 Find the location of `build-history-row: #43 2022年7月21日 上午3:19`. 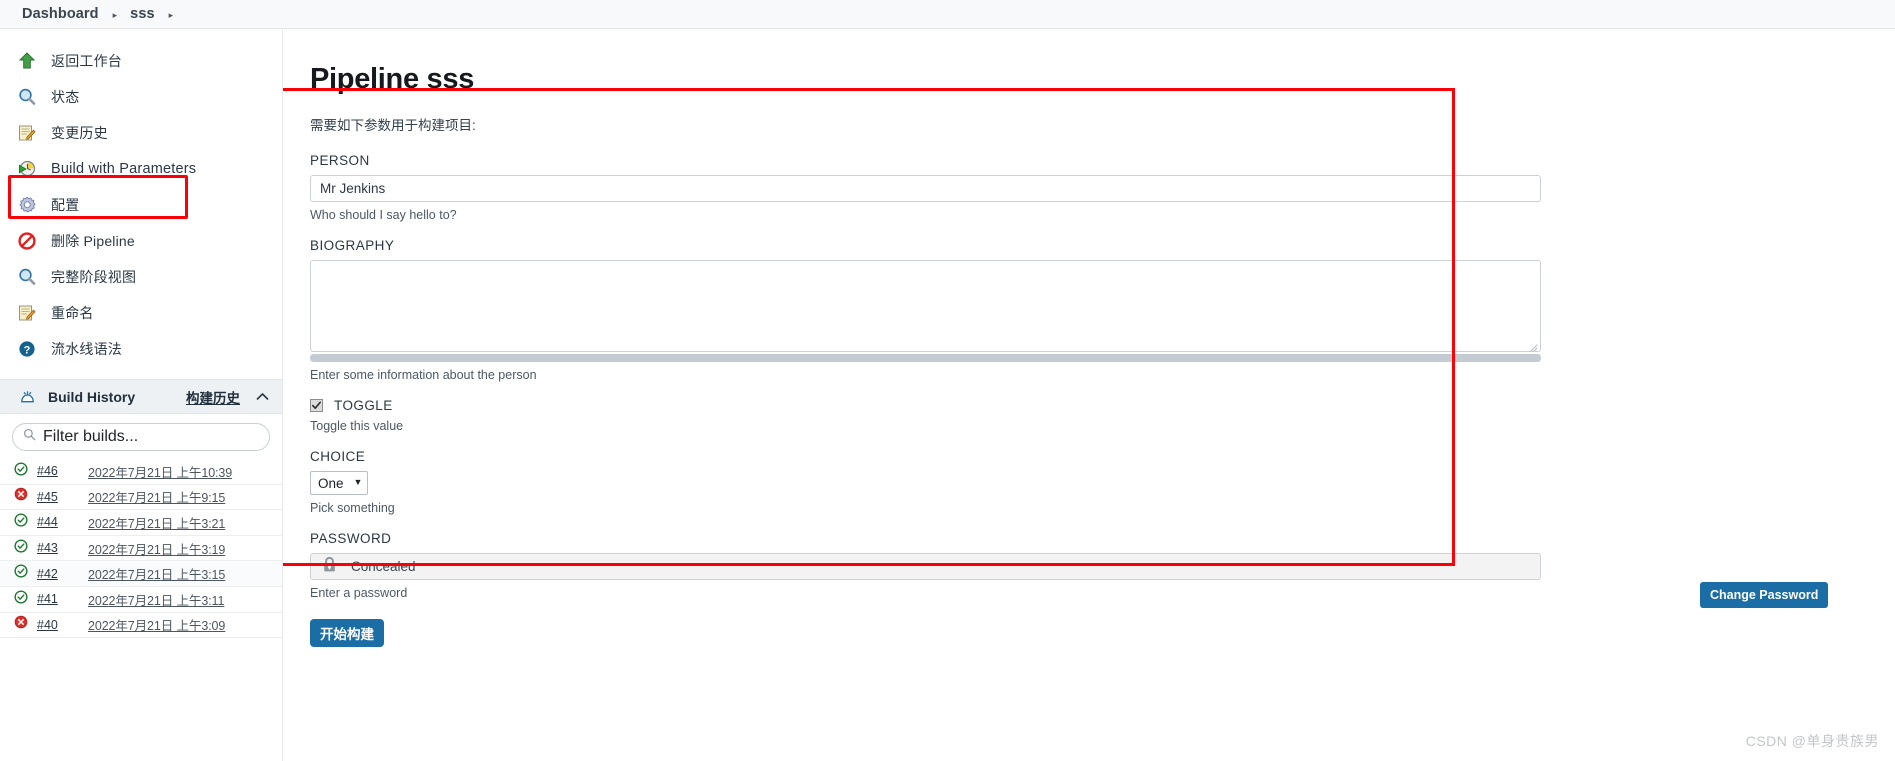

build-history-row: #43 2022年7月21日 上午3:19 is located at coordinates (141, 549).